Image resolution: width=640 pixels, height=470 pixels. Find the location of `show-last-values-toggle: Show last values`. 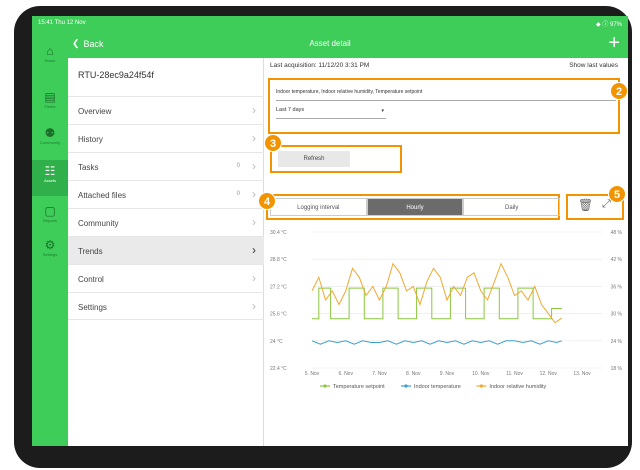

show-last-values-toggle: Show last values is located at coordinates (593, 65).